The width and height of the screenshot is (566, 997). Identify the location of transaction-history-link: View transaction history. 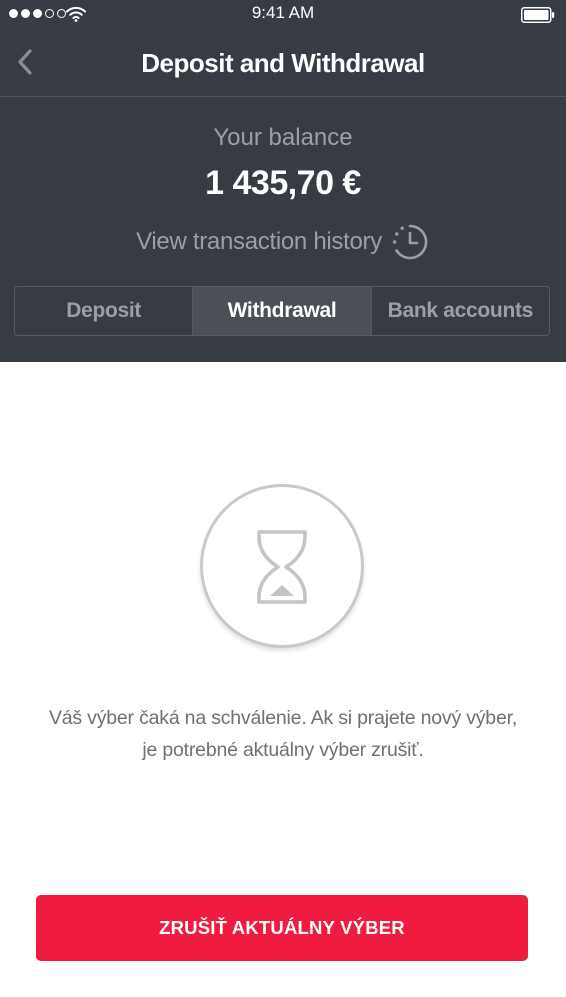
(283, 242).